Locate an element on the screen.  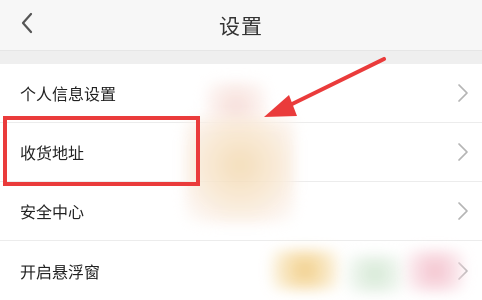
settings-item-label: 个人信息设置 is located at coordinates (68, 94).